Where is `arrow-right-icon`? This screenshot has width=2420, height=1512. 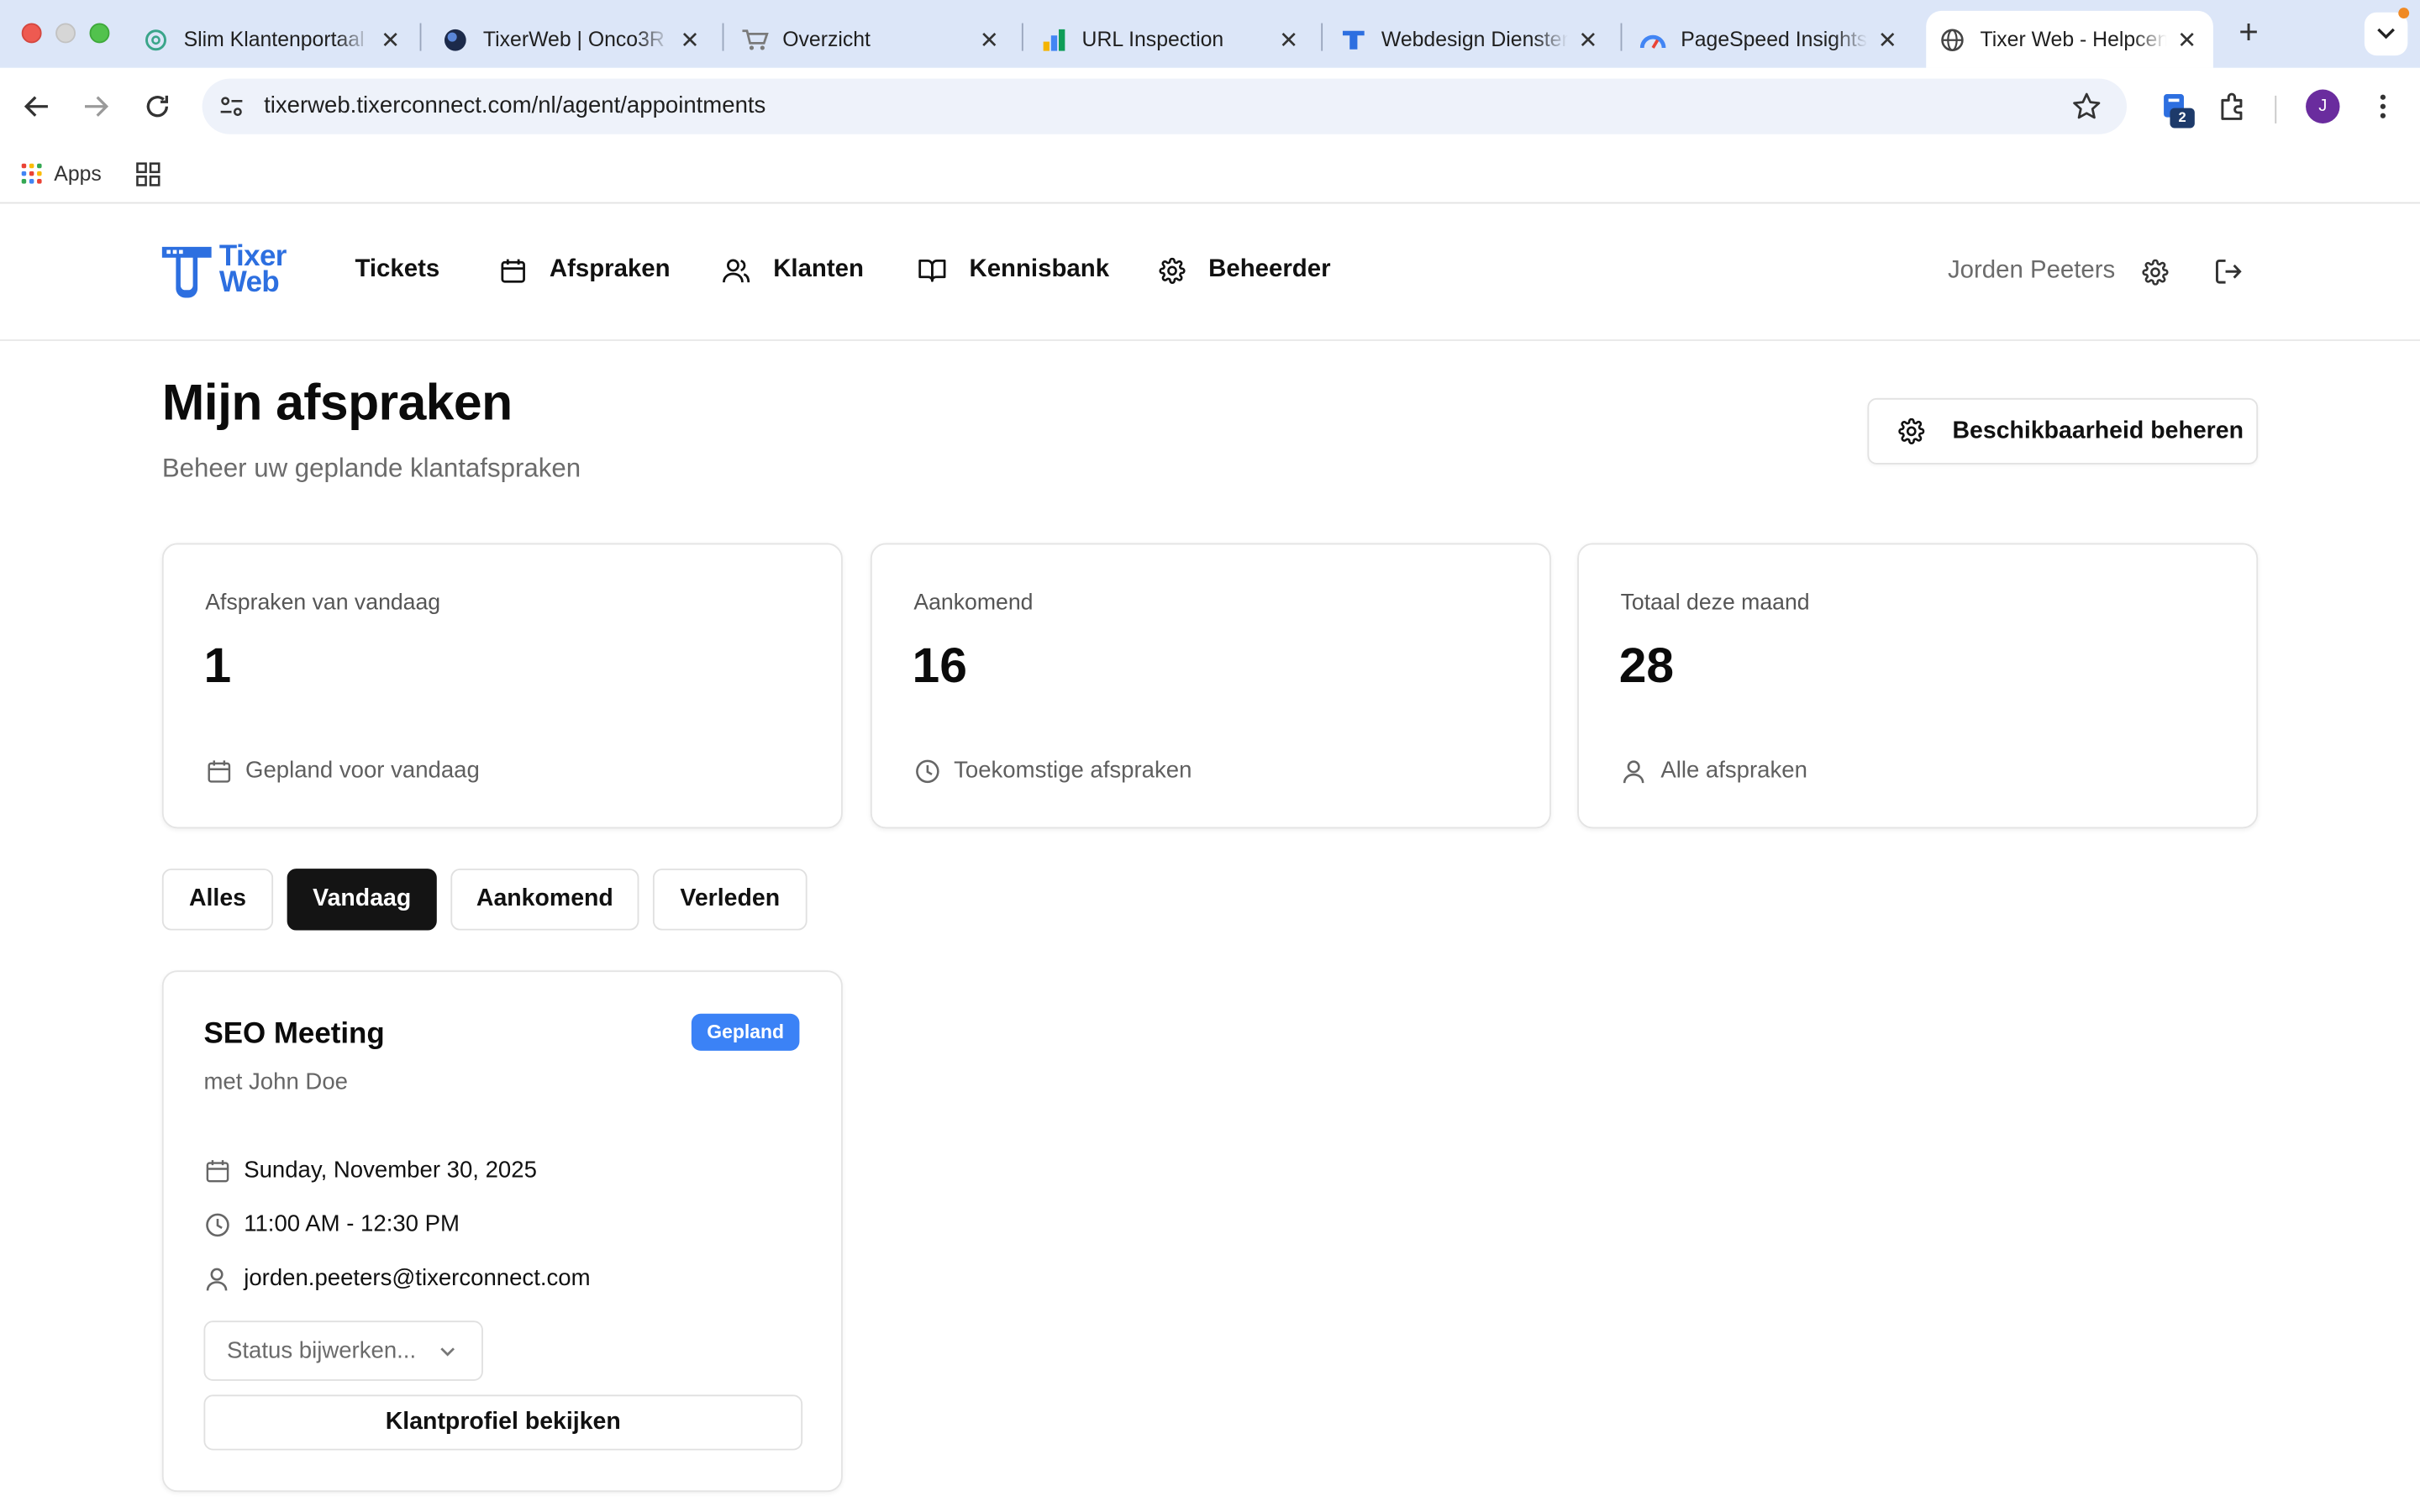
arrow-right-icon is located at coordinates (97, 106).